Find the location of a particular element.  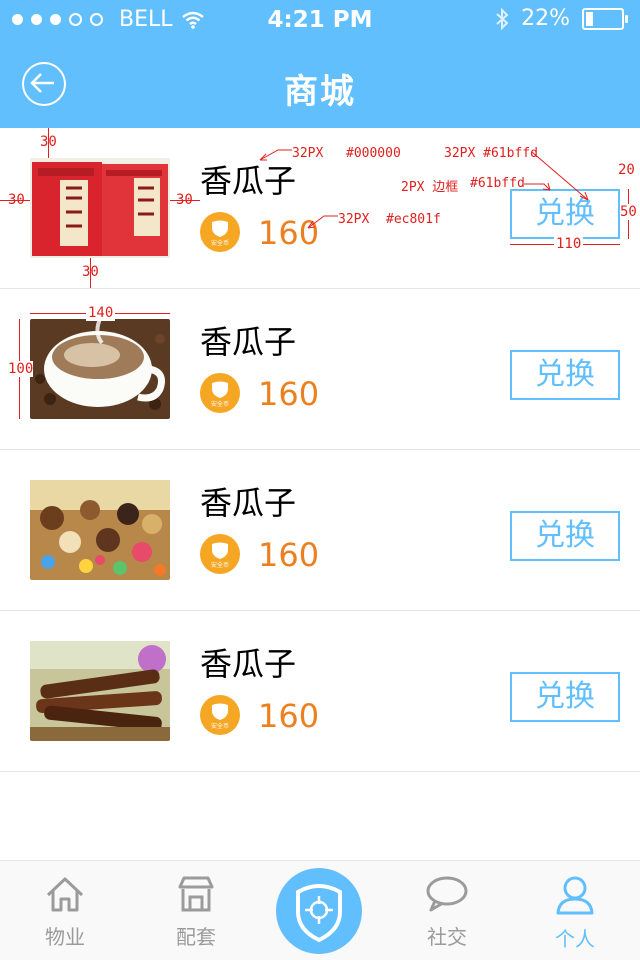

spec-top-margin: 30 is located at coordinates (48, 142).